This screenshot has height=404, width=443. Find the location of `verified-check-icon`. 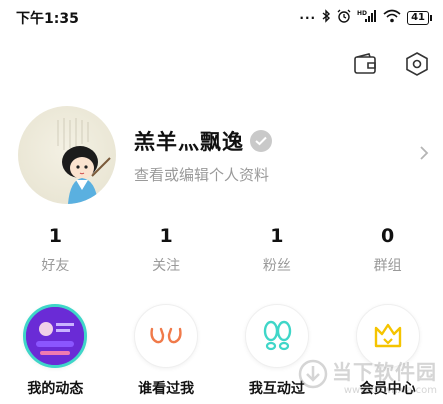

verified-check-icon is located at coordinates (261, 140).